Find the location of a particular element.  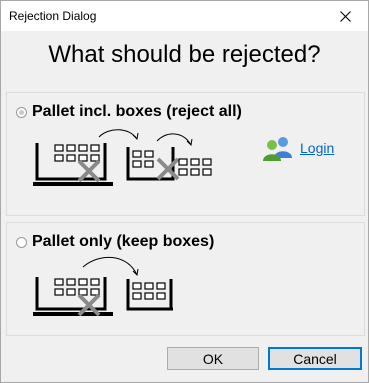

users-icon is located at coordinates (277, 149).